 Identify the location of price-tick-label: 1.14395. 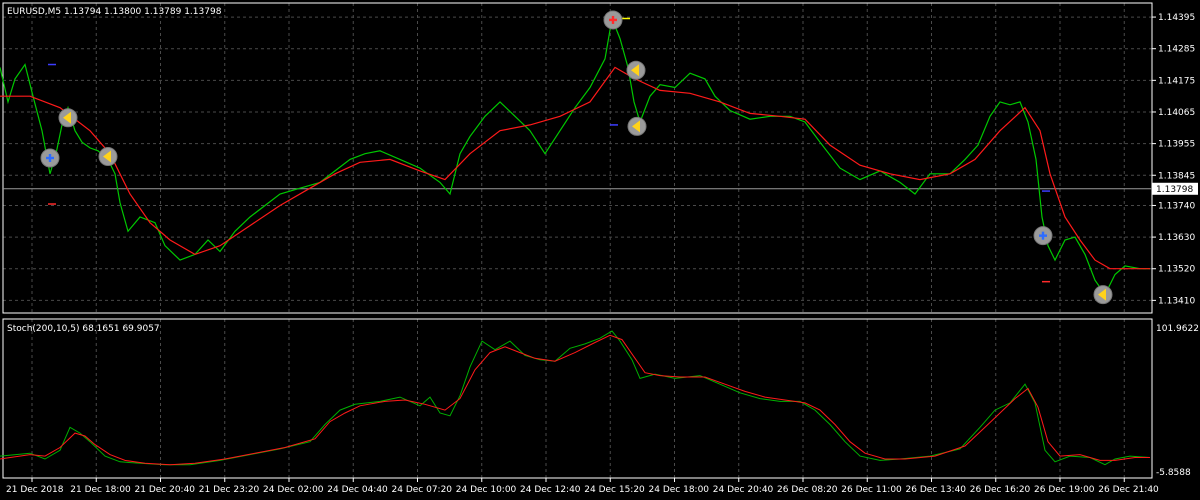
(1176, 18).